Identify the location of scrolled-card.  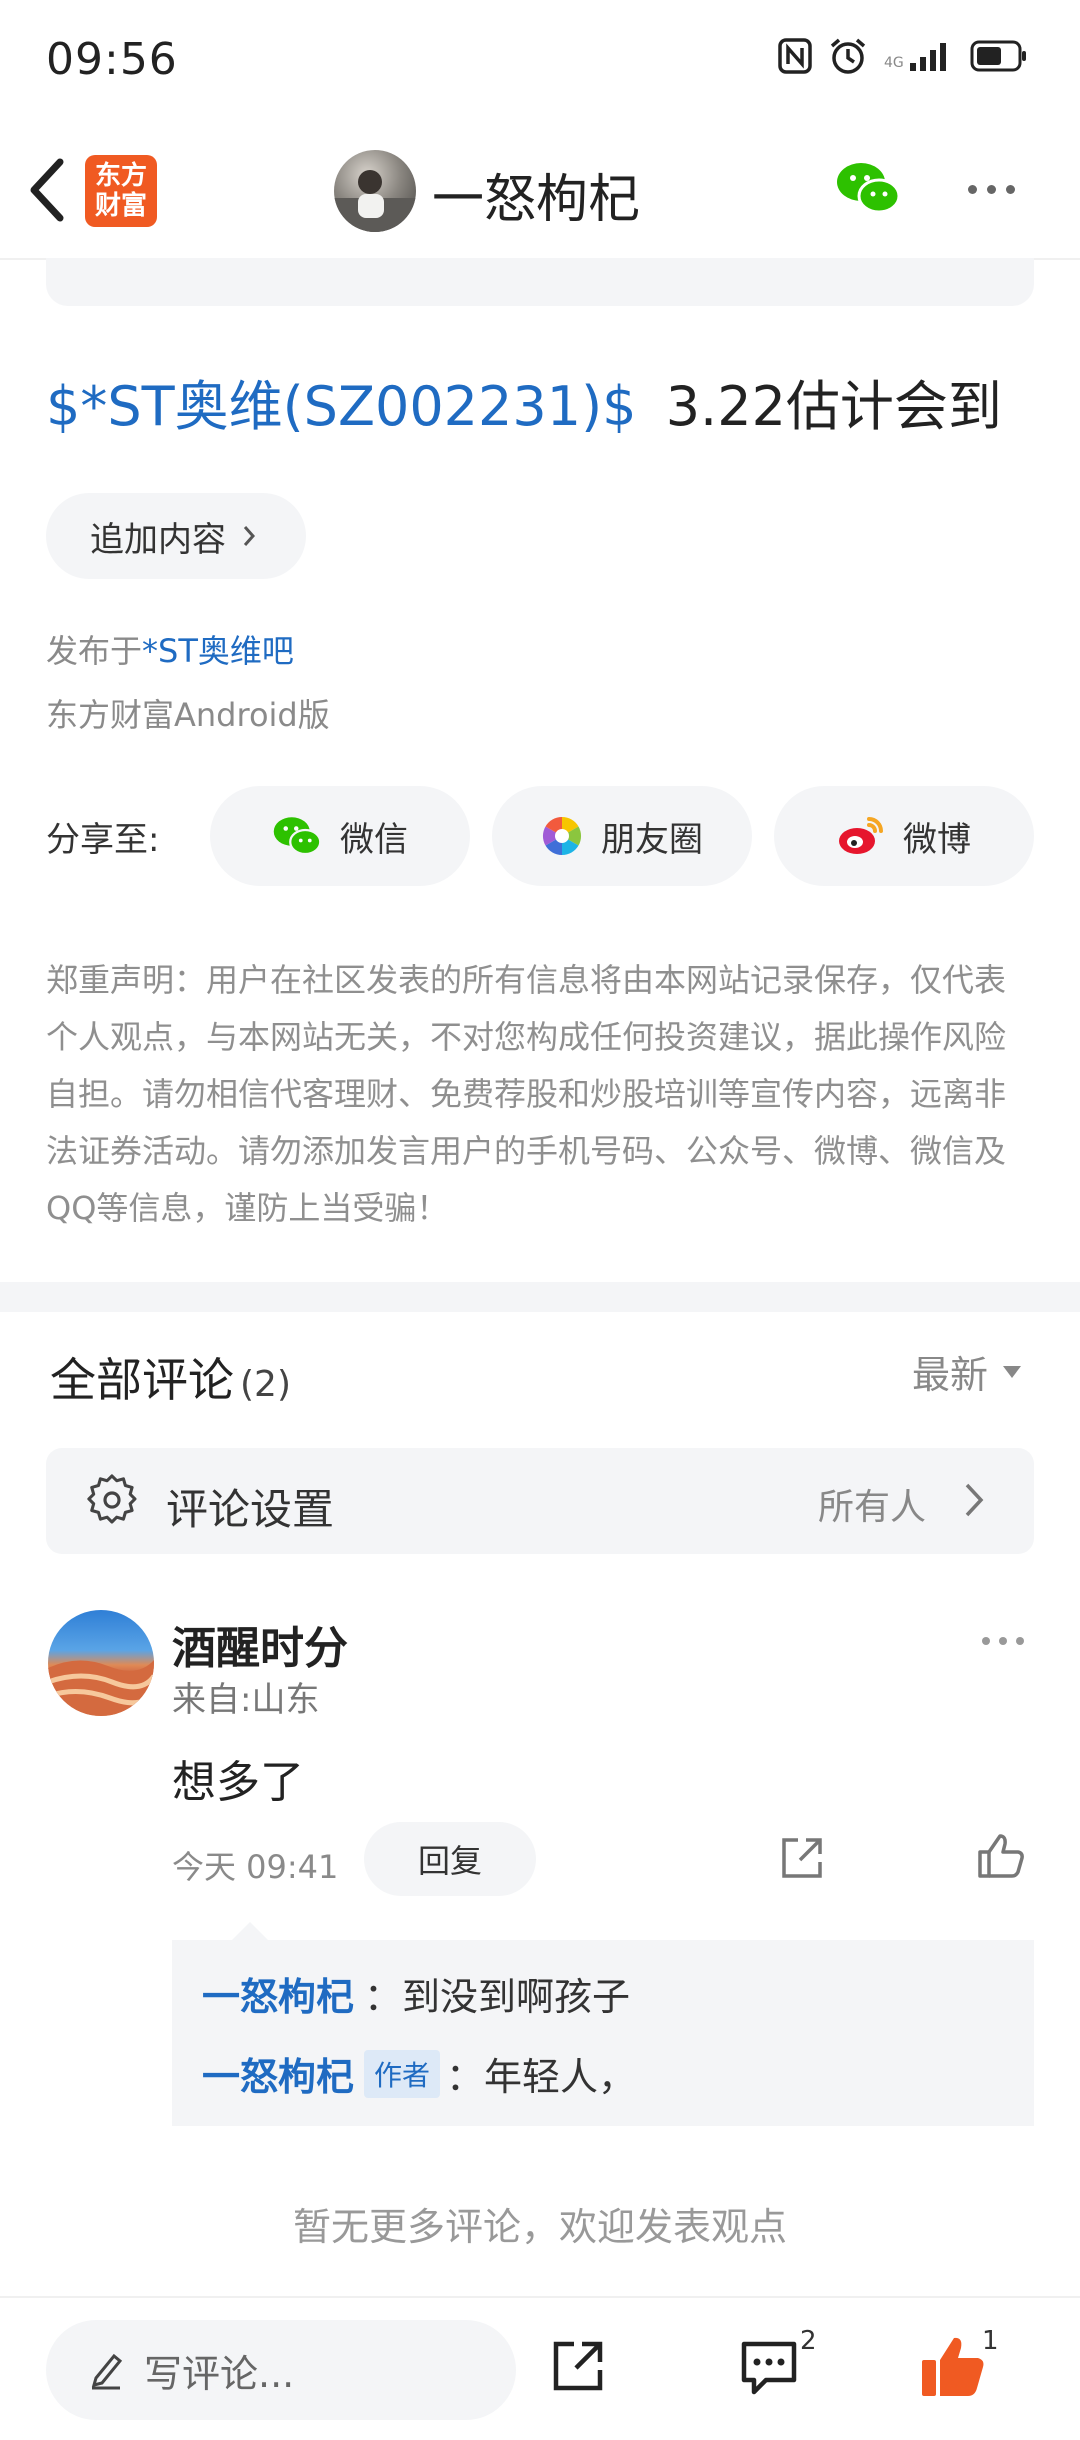
(540, 282).